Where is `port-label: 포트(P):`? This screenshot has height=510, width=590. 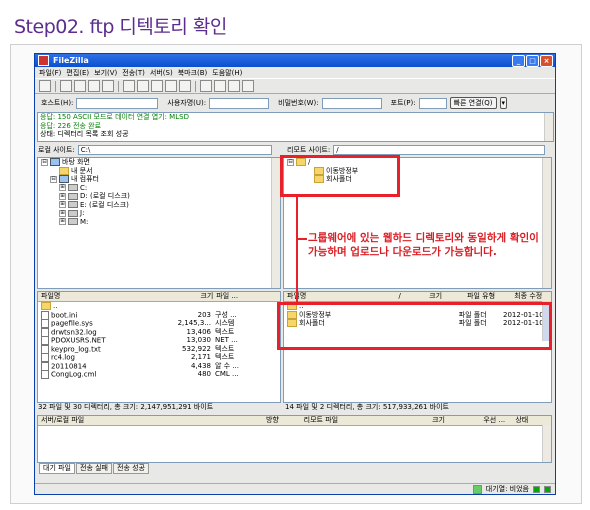 port-label: 포트(P): is located at coordinates (403, 103).